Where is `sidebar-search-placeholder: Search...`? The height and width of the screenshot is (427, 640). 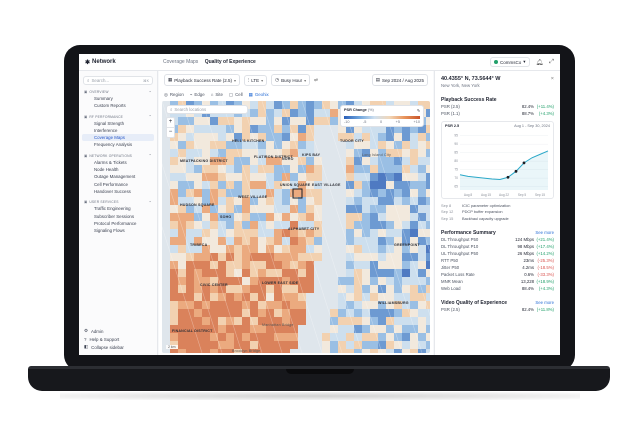 sidebar-search-placeholder: Search... is located at coordinates (100, 80).